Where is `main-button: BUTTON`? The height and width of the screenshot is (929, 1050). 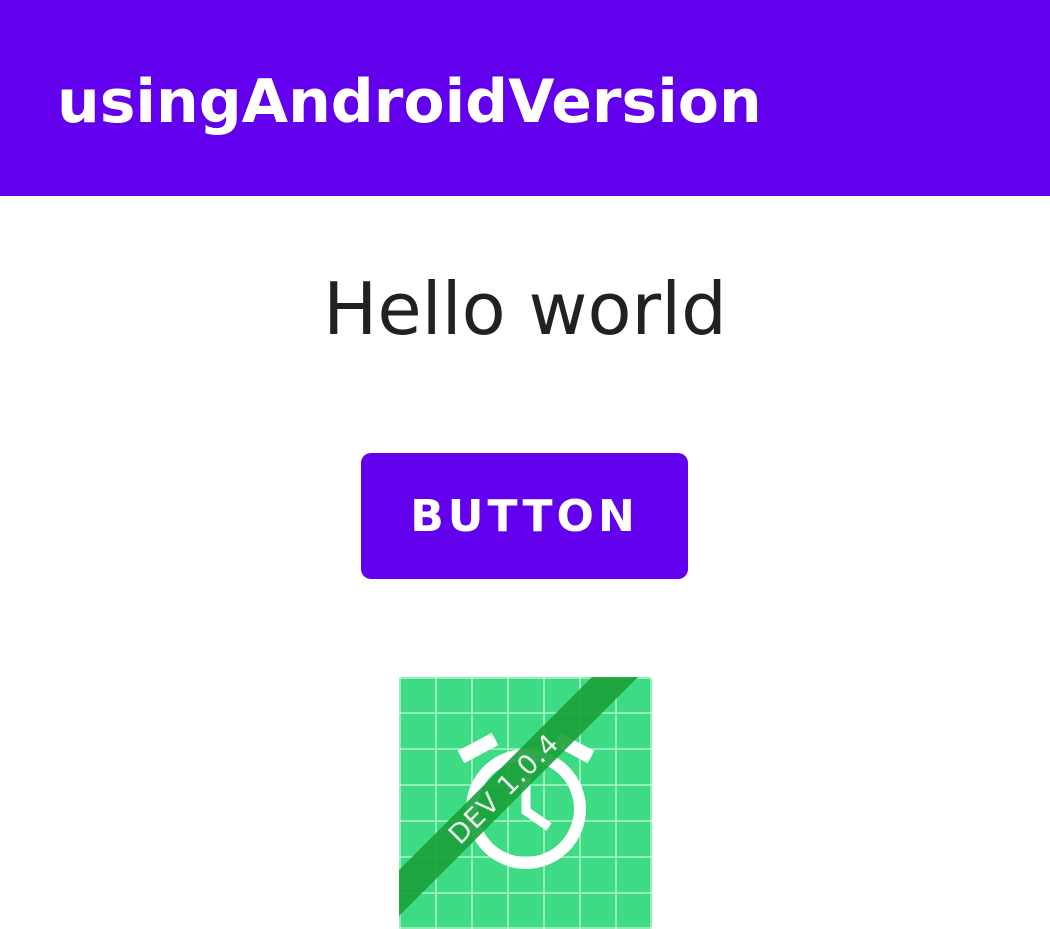
main-button: BUTTON is located at coordinates (524, 516).